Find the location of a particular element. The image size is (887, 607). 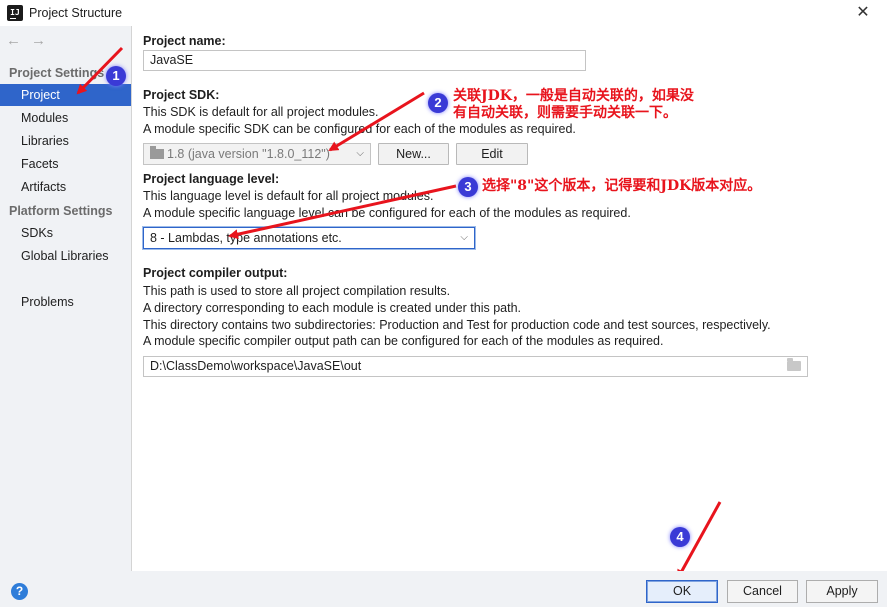

ok-button: OK is located at coordinates (682, 591).